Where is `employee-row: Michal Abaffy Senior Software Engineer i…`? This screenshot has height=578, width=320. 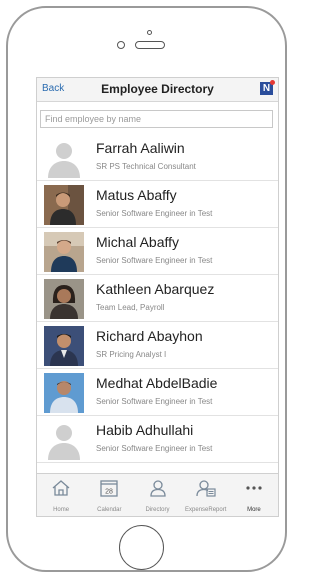 employee-row: Michal Abaffy Senior Software Engineer i… is located at coordinates (157, 251).